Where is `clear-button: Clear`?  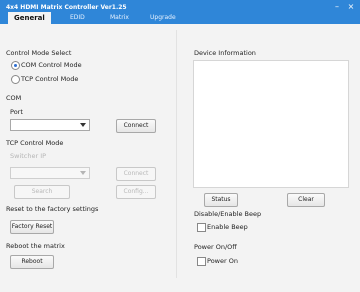
clear-button: Clear is located at coordinates (306, 200).